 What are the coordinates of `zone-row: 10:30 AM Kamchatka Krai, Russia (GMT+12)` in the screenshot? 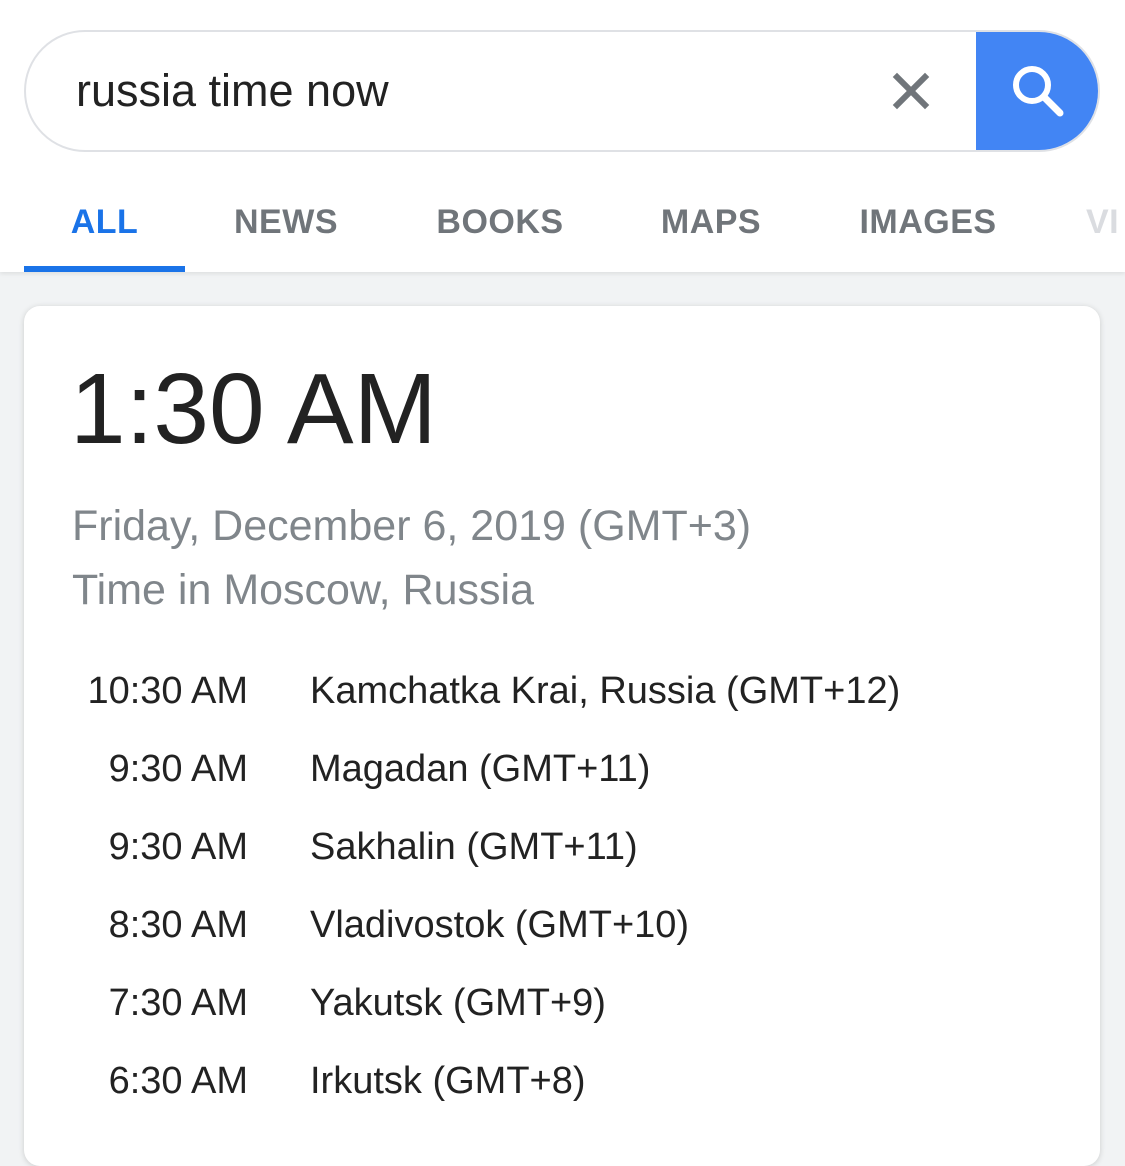 It's located at (562, 700).